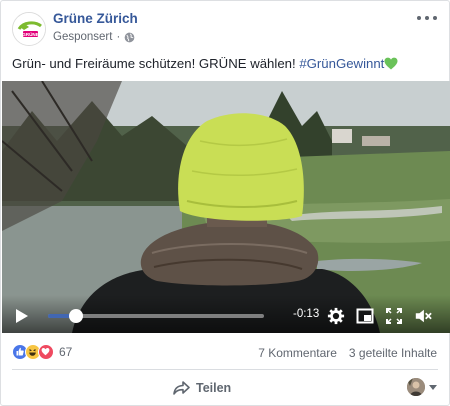 The width and height of the screenshot is (450, 406). What do you see at coordinates (225, 369) in the screenshot?
I see `action-divider` at bounding box center [225, 369].